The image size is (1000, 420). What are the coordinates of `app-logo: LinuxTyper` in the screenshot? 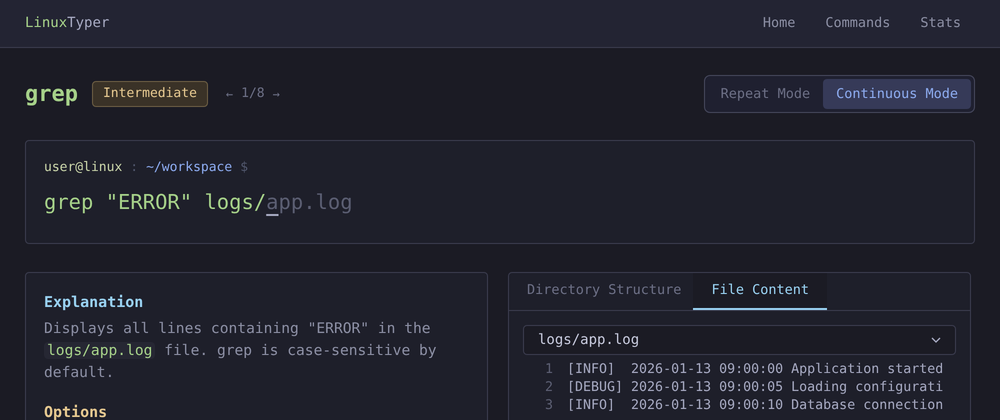 It's located at (67, 23).